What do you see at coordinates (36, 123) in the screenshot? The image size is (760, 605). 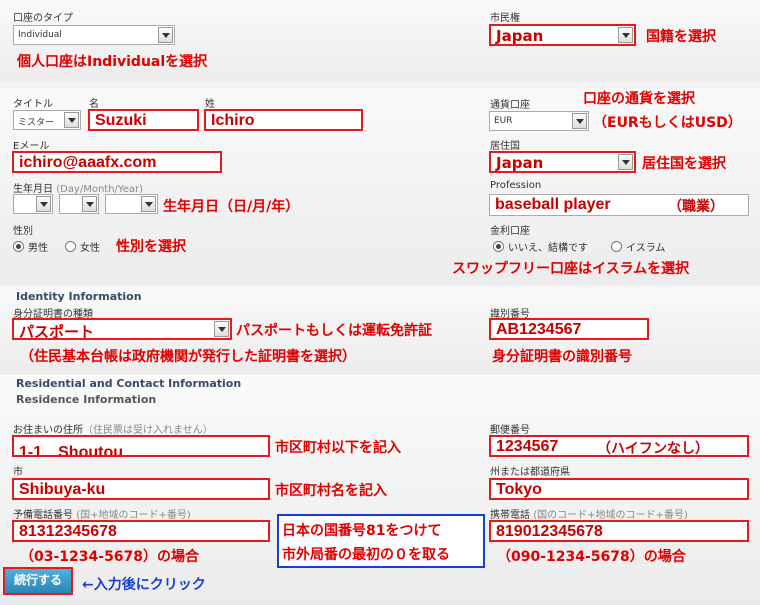 I see `title-value: ミスター` at bounding box center [36, 123].